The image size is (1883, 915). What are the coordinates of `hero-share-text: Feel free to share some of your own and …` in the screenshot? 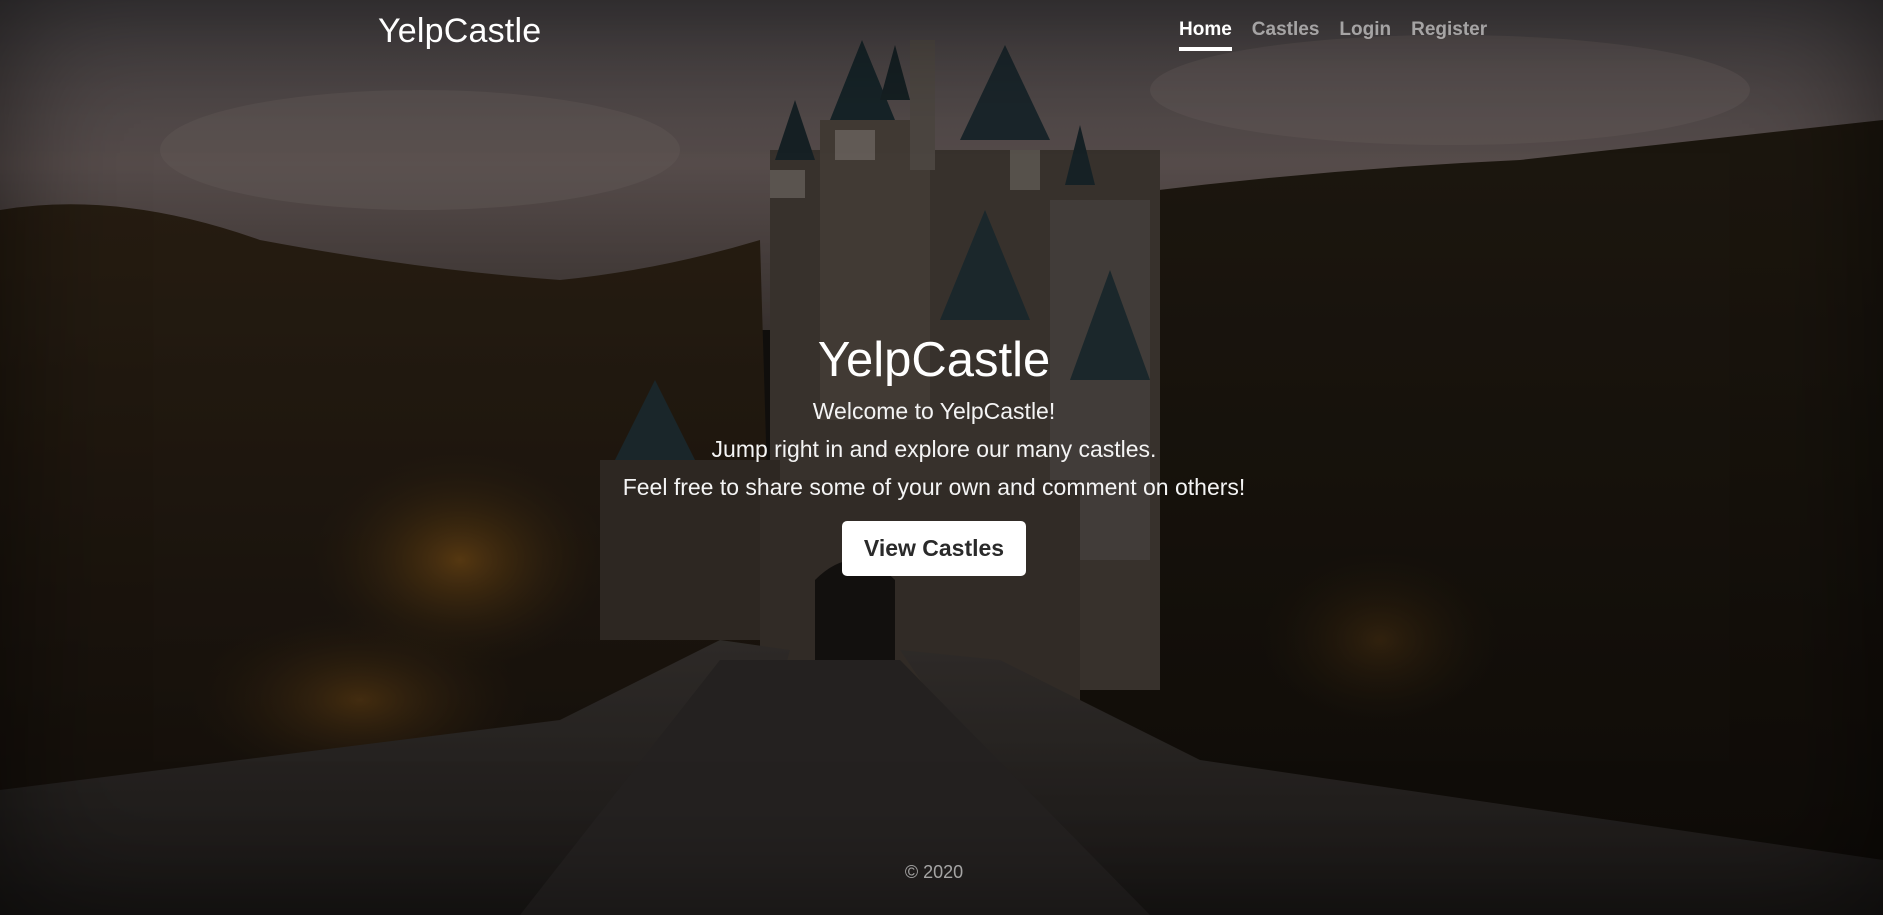 It's located at (934, 487).